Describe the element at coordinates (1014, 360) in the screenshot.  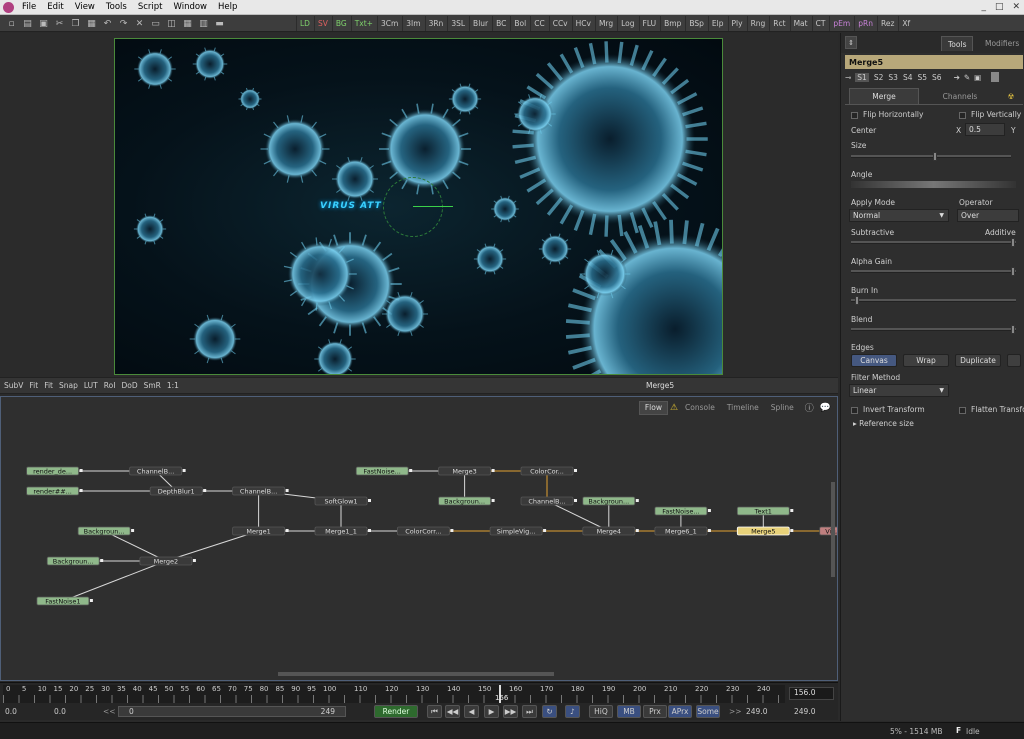
I see `edges-more-button` at that location.